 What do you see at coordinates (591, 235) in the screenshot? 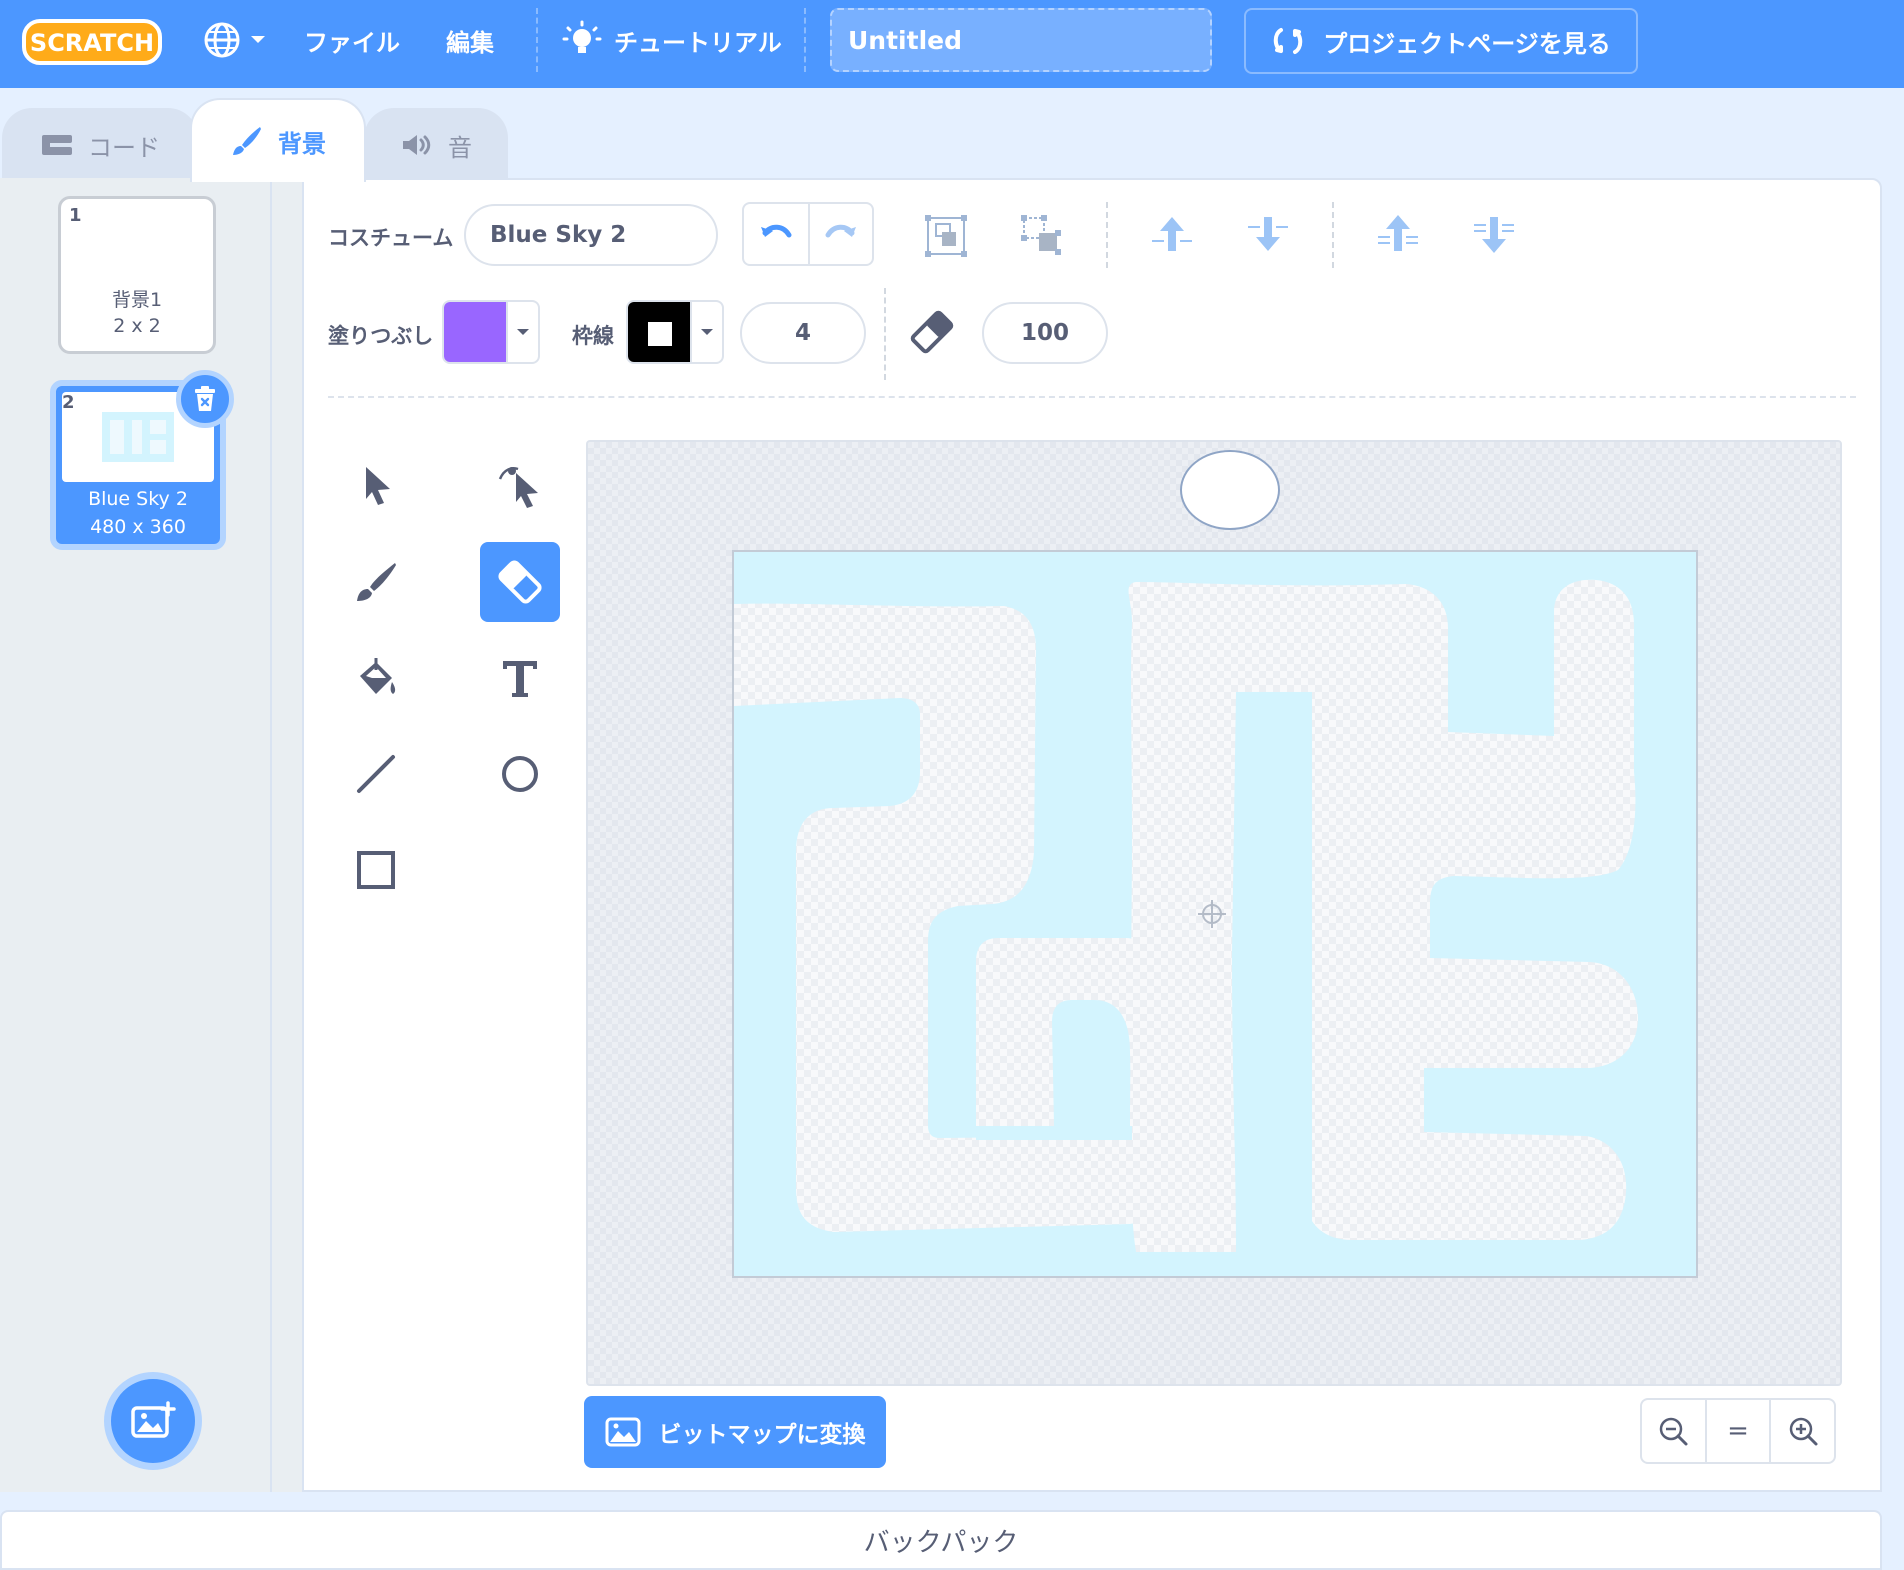
I see `costume-name-input` at bounding box center [591, 235].